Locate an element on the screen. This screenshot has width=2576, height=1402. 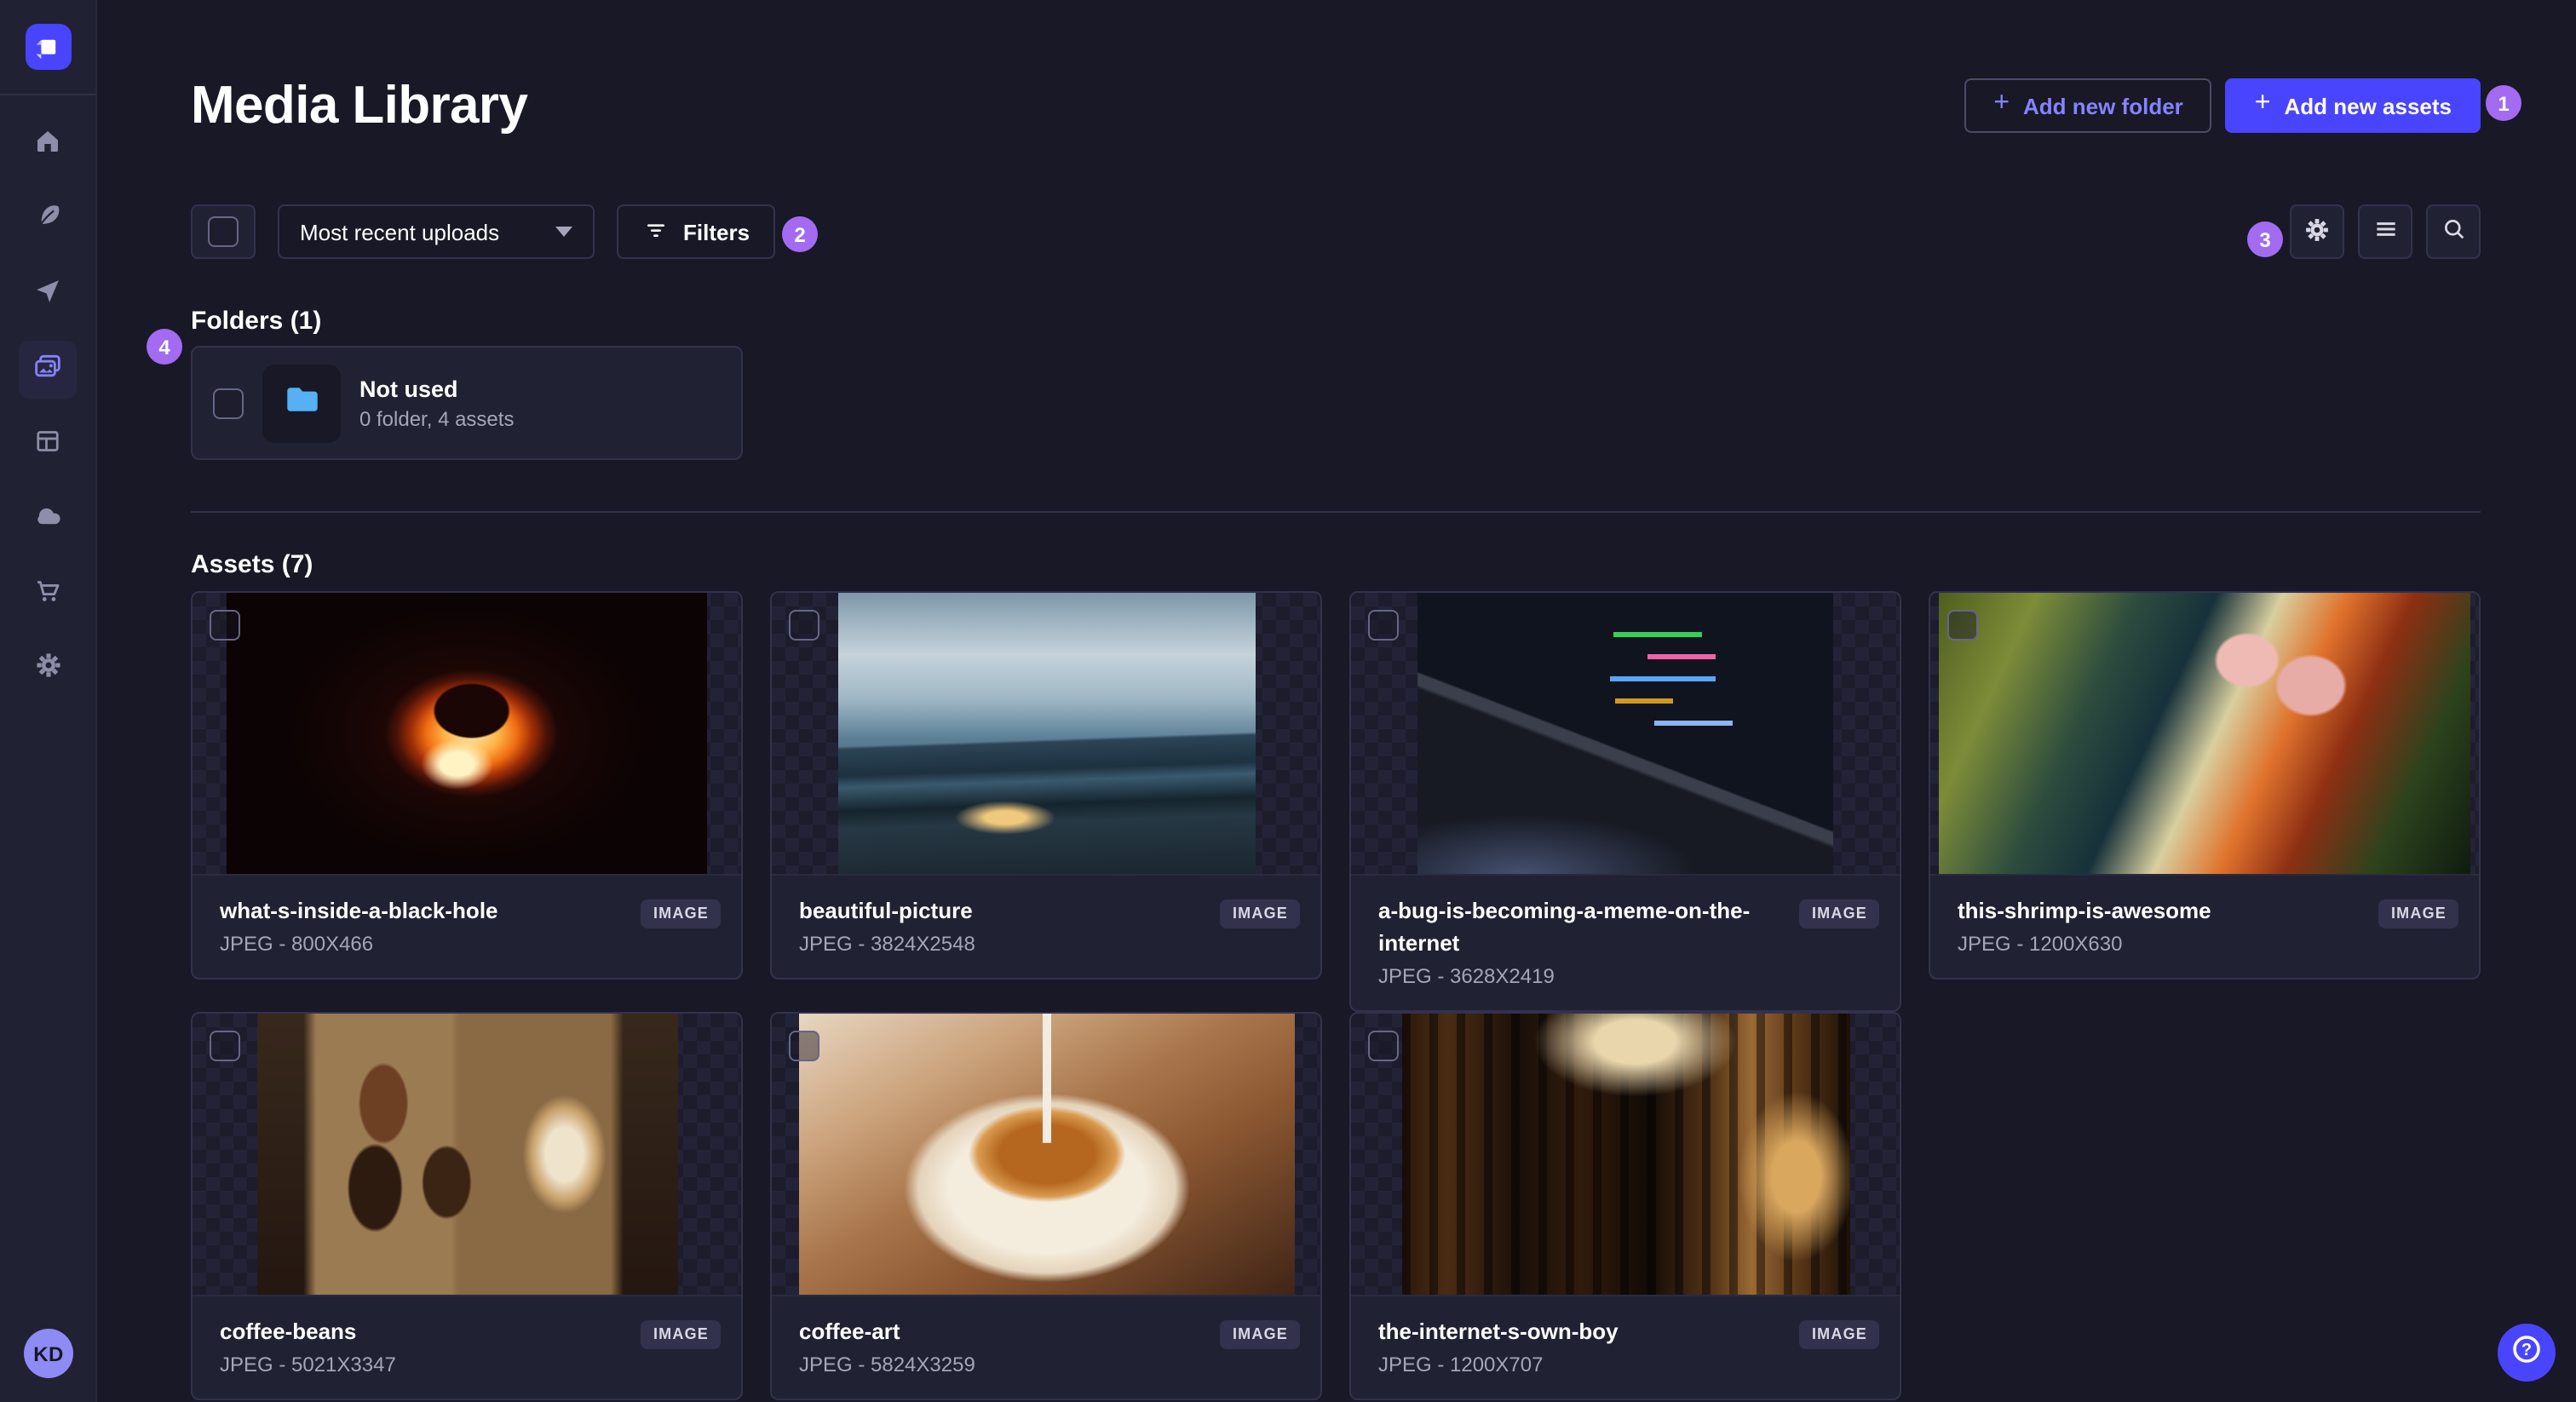
sidebar-item-releases is located at coordinates (48, 295).